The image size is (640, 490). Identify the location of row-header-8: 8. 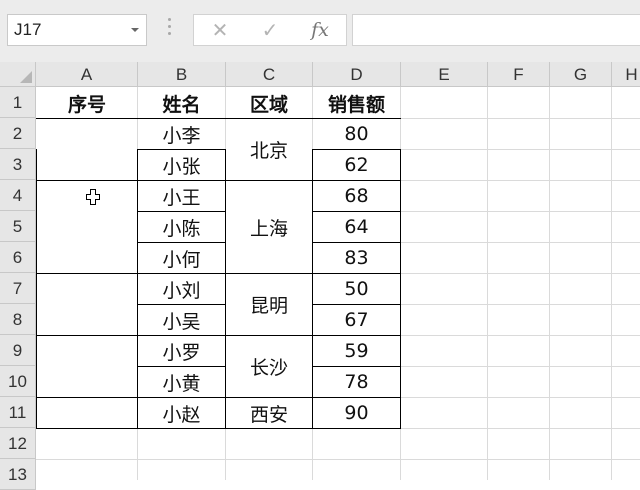
(18, 319).